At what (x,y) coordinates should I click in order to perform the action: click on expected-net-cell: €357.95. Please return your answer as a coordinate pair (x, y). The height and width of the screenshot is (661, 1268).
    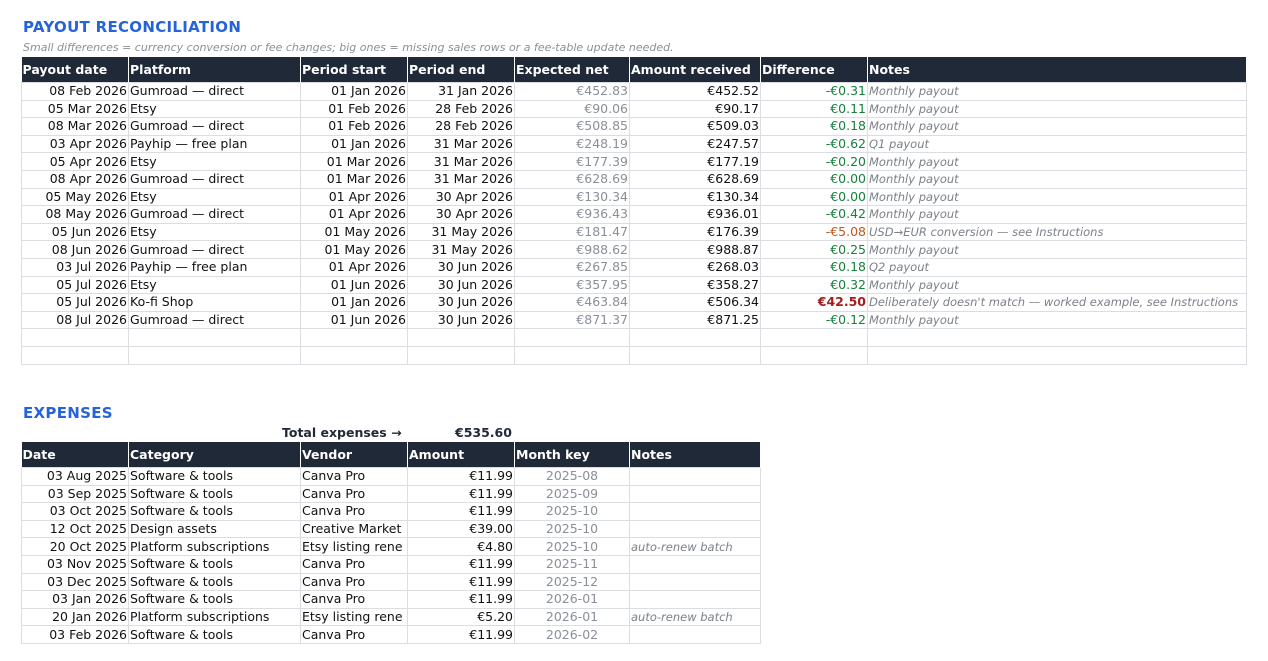
    Looking at the image, I should click on (572, 285).